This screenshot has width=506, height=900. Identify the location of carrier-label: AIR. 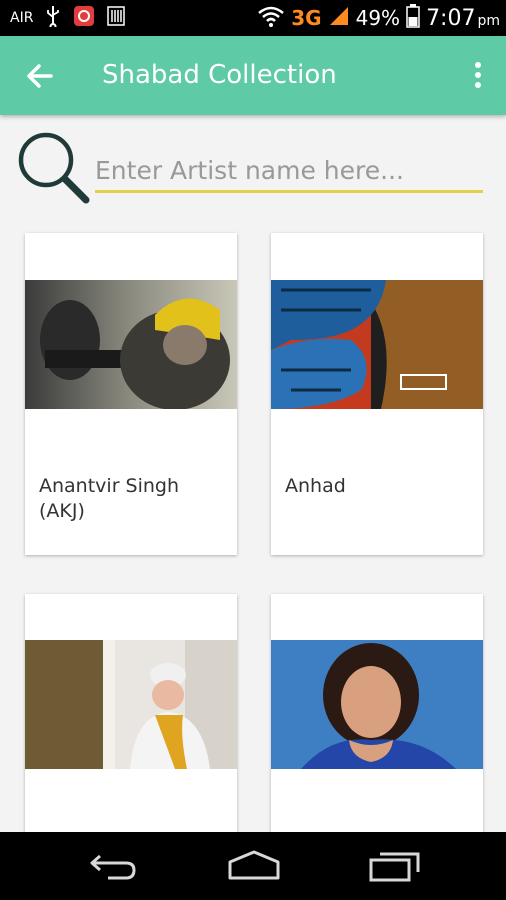
(22, 18).